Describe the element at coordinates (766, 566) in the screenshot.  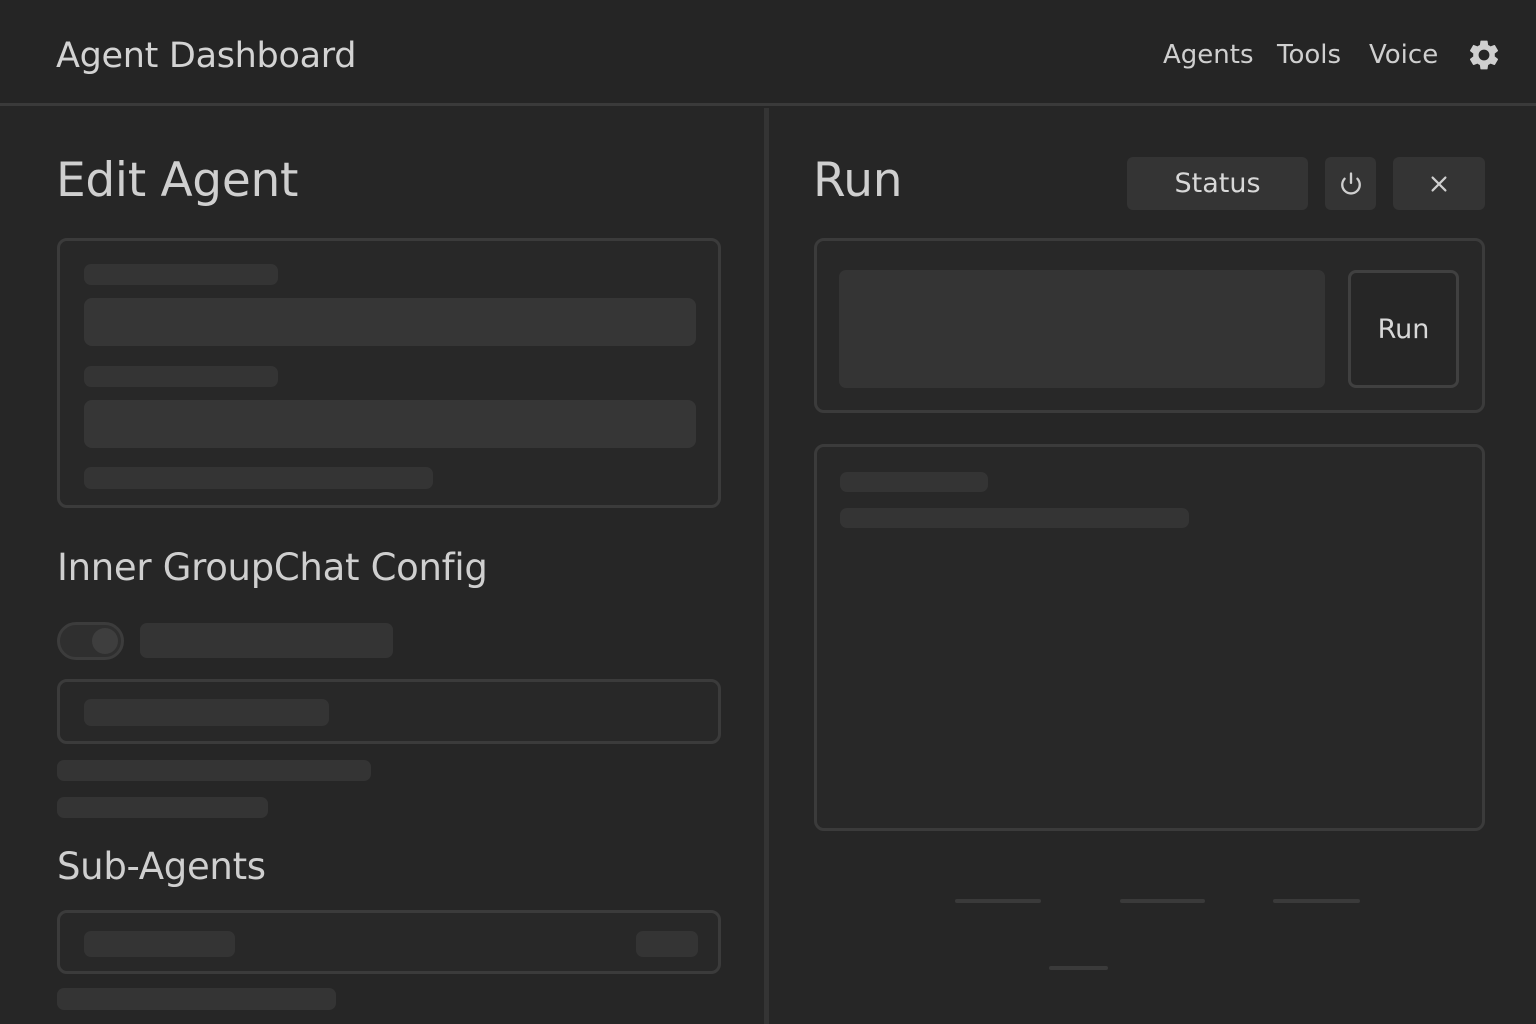
I see `panel-divider` at that location.